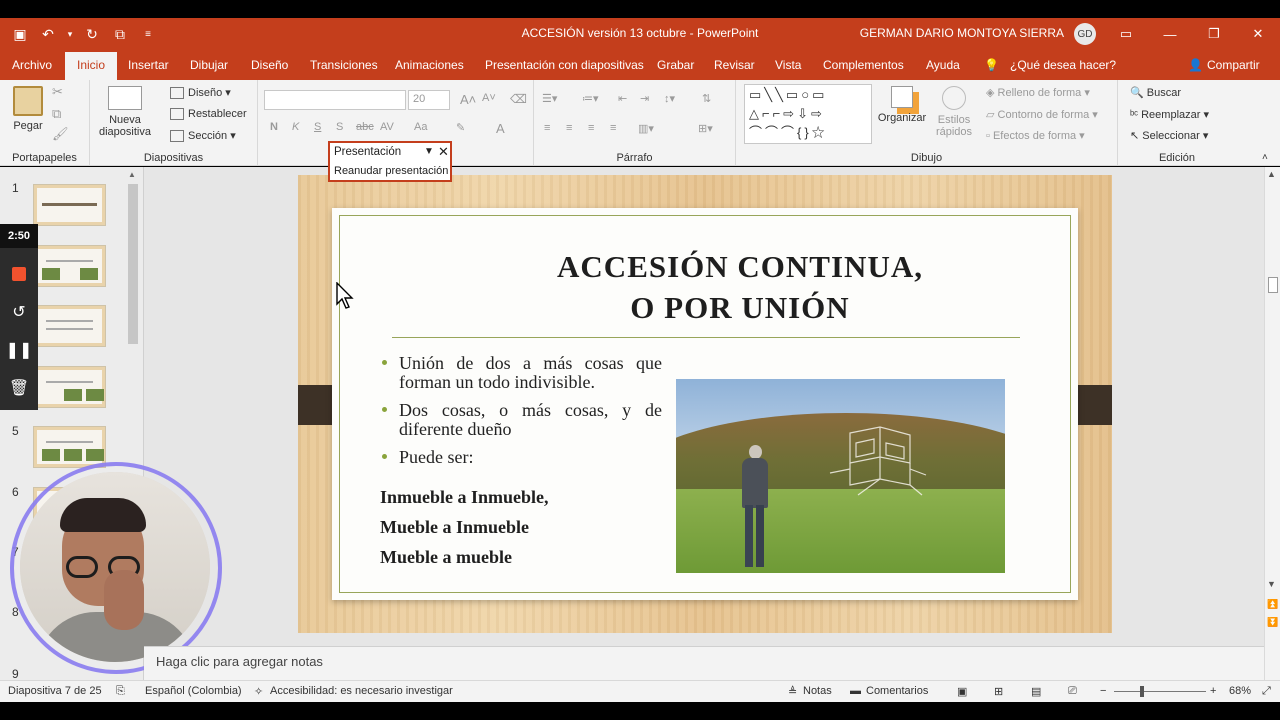  Describe the element at coordinates (55, 691) in the screenshot. I see `slide-counter: Diapositiva 7 de 25` at that location.